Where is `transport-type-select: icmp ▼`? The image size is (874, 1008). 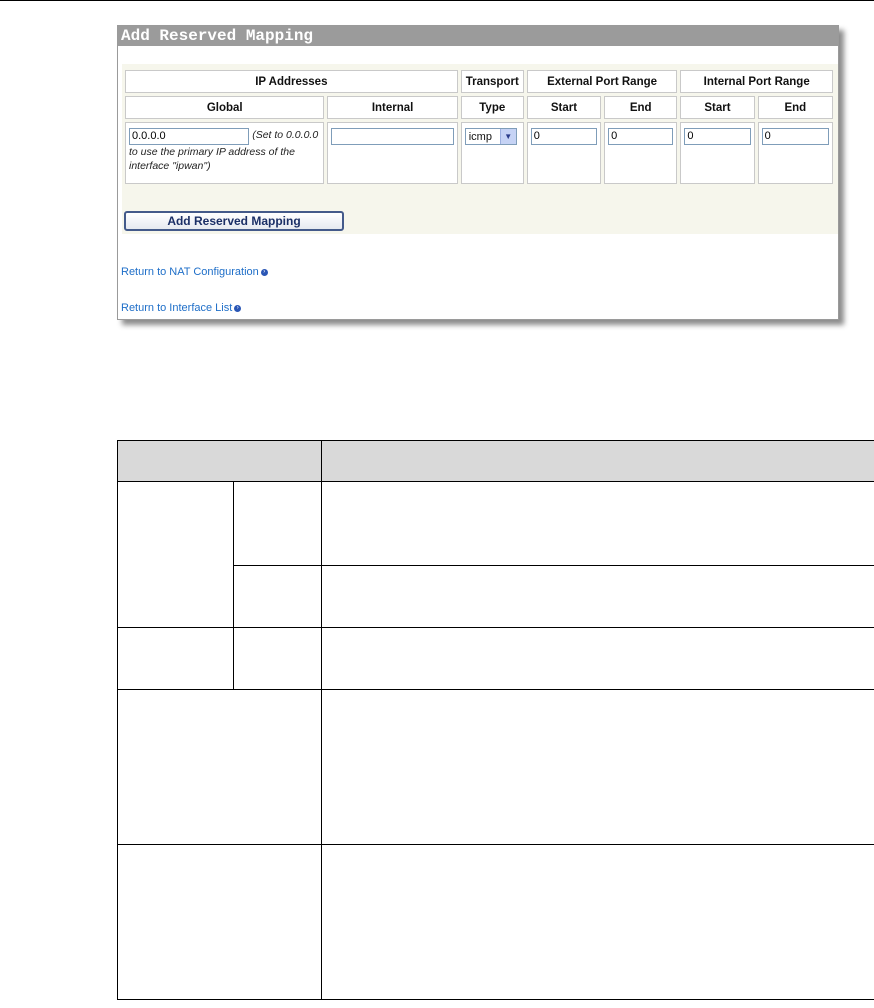 transport-type-select: icmp ▼ is located at coordinates (490, 136).